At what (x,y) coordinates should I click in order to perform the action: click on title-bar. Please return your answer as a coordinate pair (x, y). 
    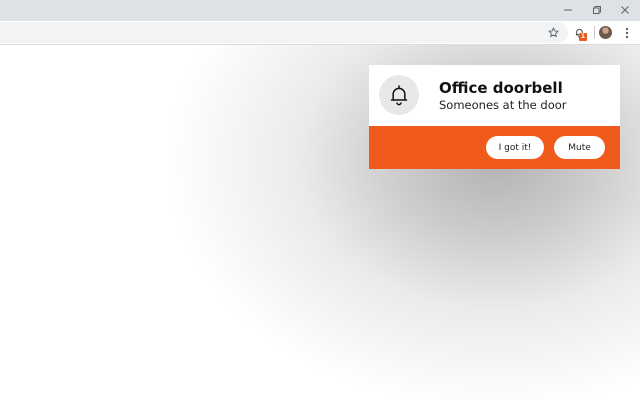
    Looking at the image, I should click on (320, 10).